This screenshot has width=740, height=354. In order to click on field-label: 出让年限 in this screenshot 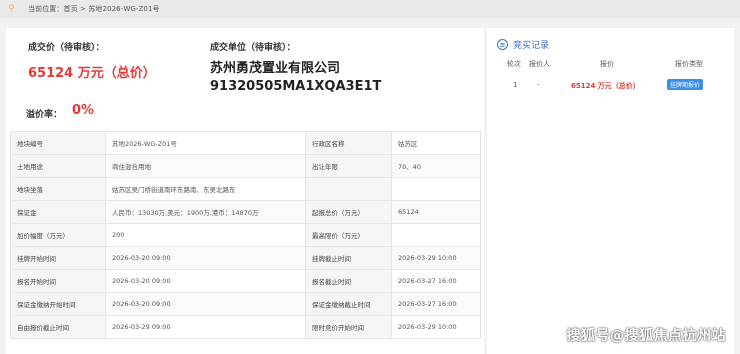, I will do `click(348, 166)`.